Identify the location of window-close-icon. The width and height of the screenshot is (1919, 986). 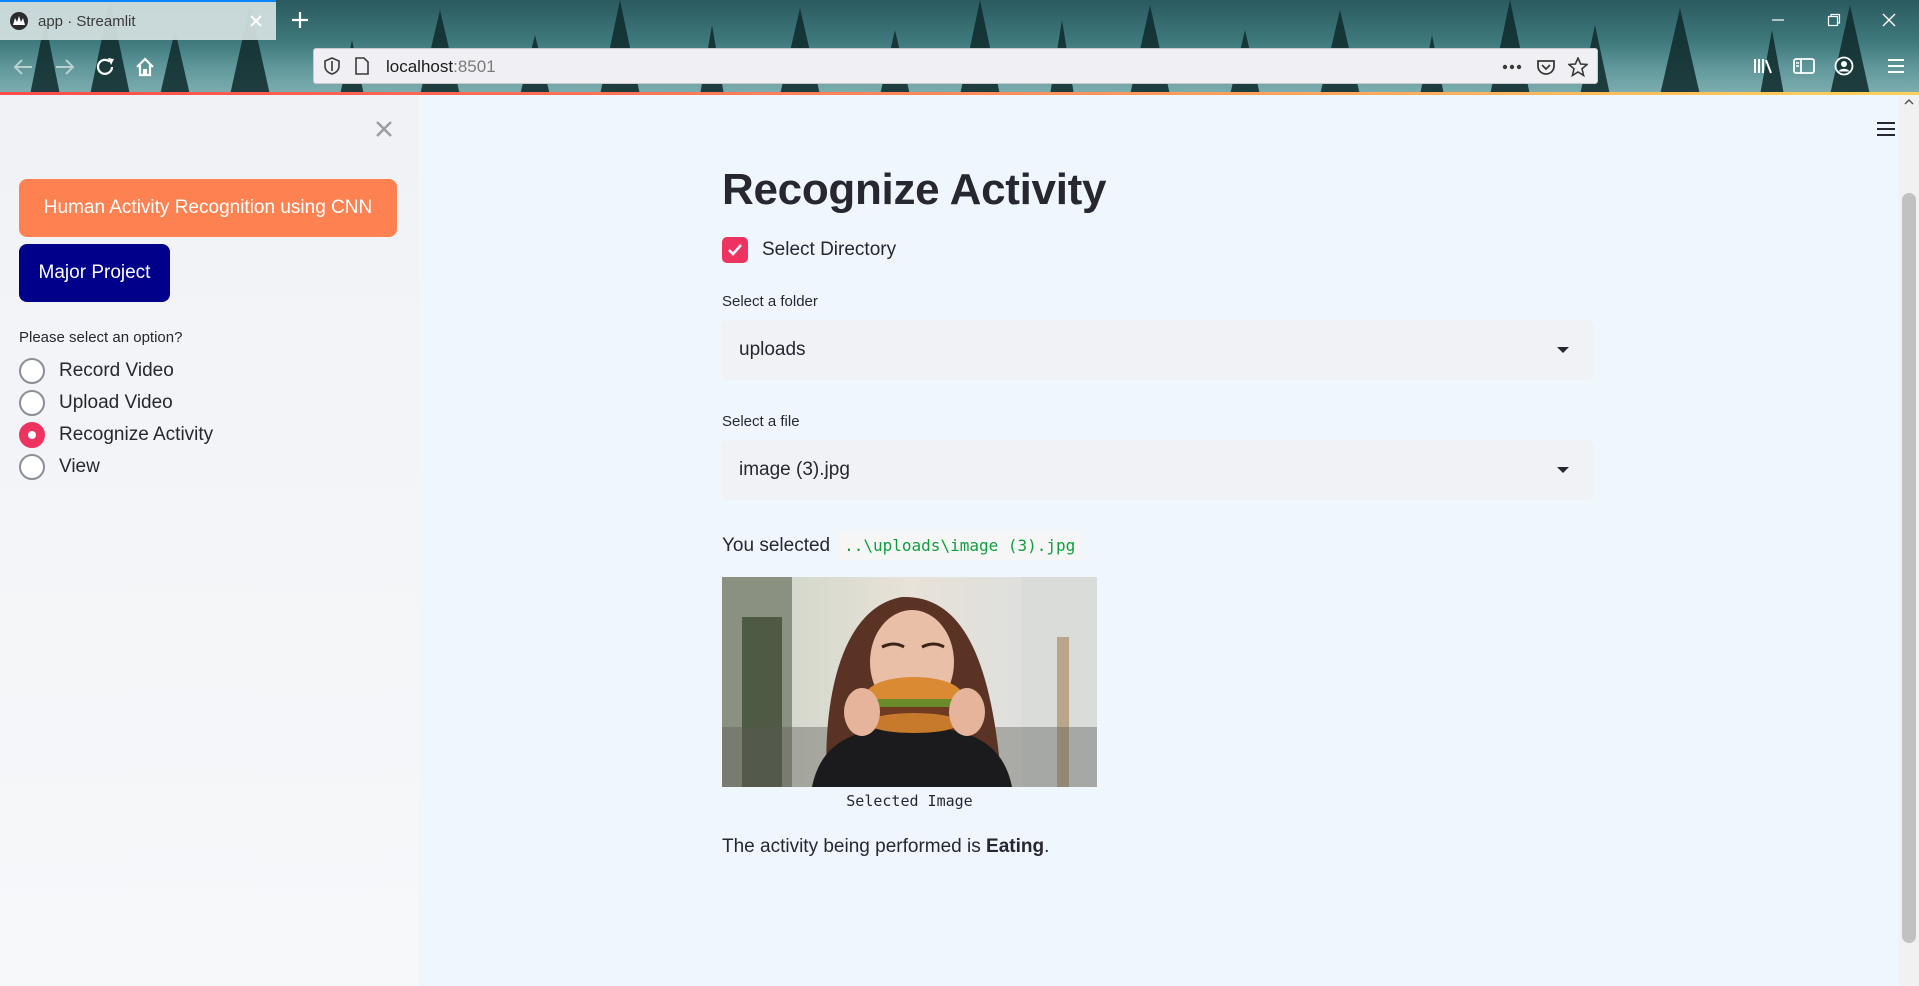
(1889, 20).